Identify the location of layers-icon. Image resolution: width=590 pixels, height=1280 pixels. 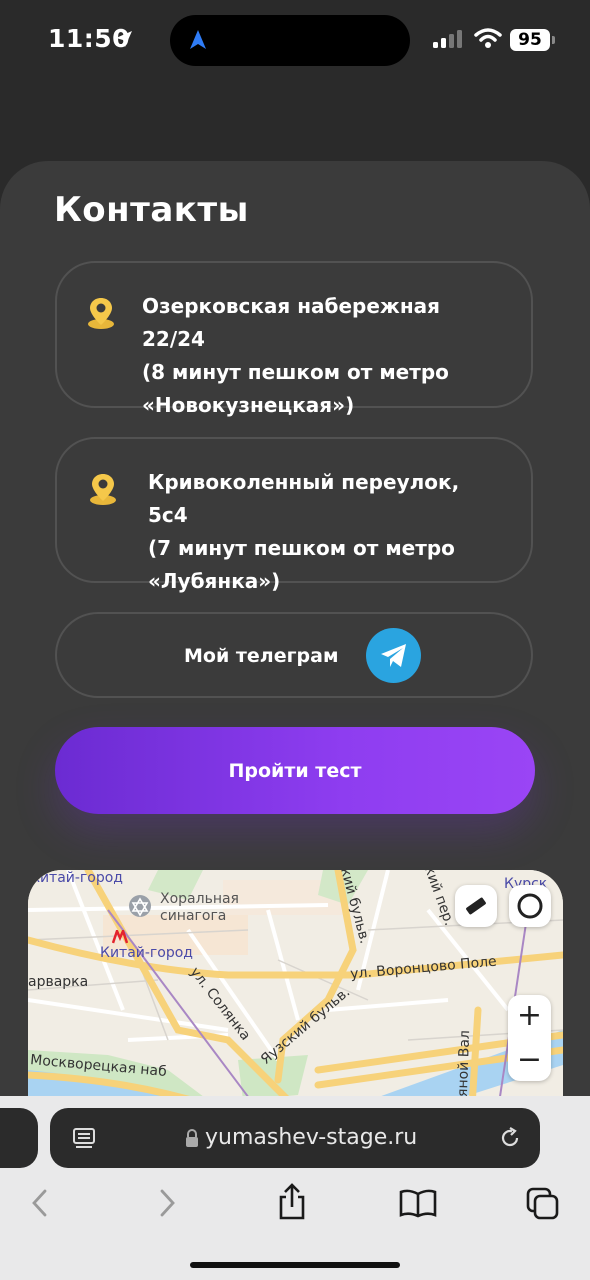
(530, 906).